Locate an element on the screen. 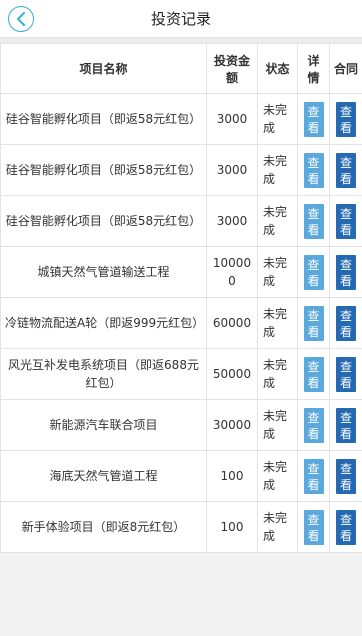  project-name: 城镇天然气管道输送工程 is located at coordinates (103, 272).